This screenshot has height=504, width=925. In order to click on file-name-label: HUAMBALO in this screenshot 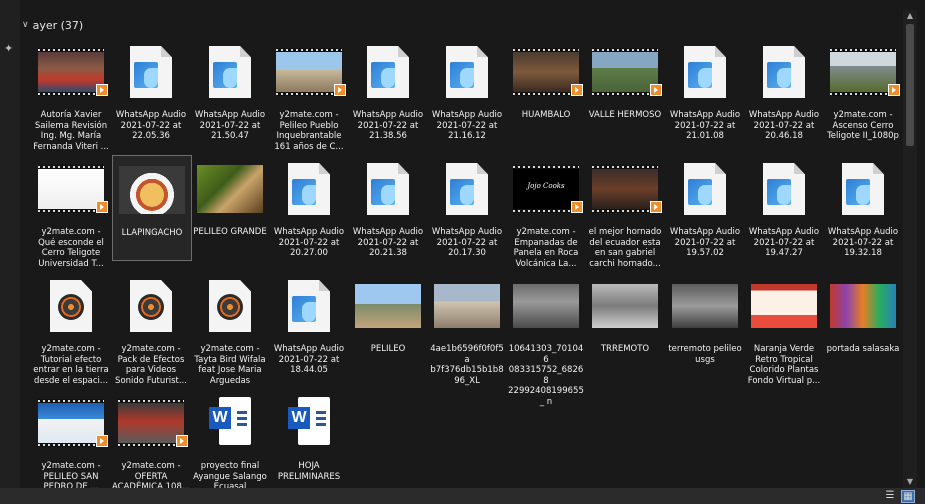, I will do `click(546, 115)`.